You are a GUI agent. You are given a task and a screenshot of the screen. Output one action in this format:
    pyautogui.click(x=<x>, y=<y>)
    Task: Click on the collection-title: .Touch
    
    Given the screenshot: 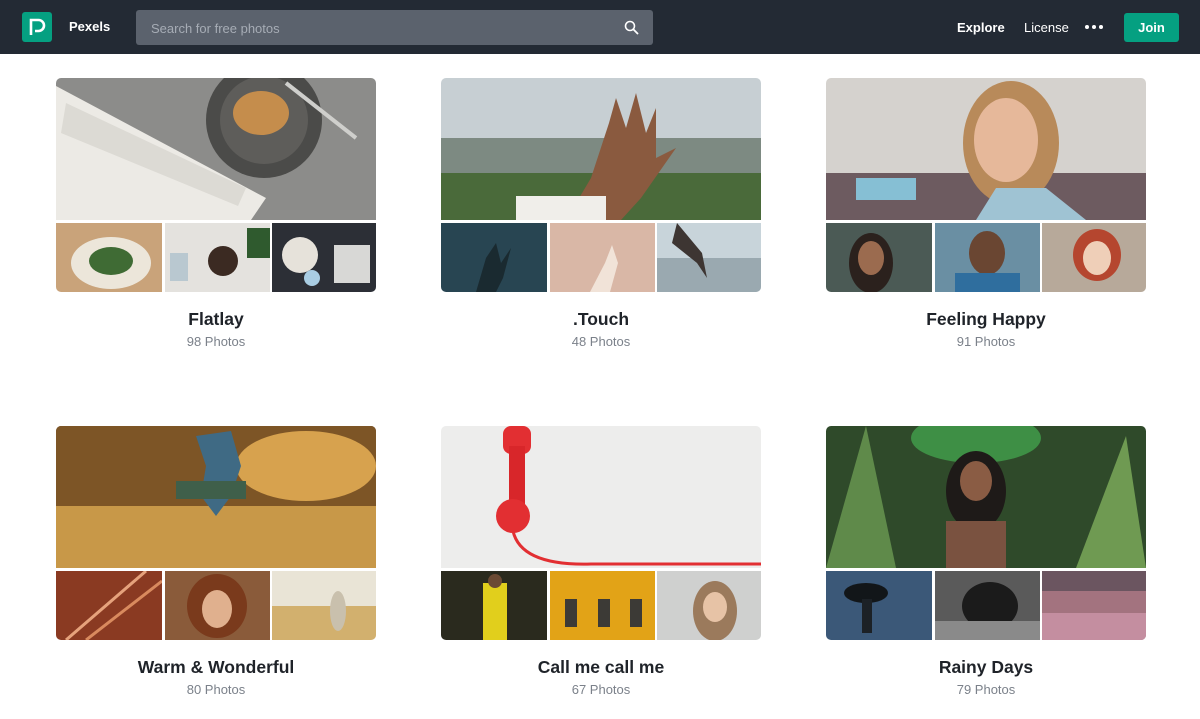 What is the action you would take?
    pyautogui.click(x=601, y=319)
    